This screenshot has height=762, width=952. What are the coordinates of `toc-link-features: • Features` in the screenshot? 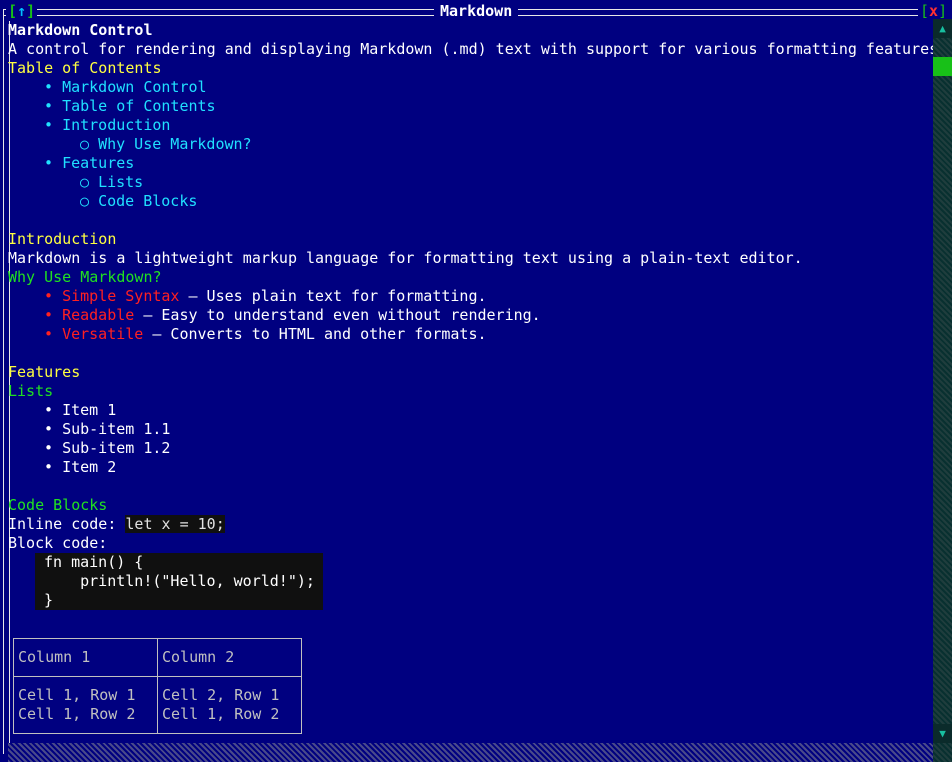 It's located at (470, 163).